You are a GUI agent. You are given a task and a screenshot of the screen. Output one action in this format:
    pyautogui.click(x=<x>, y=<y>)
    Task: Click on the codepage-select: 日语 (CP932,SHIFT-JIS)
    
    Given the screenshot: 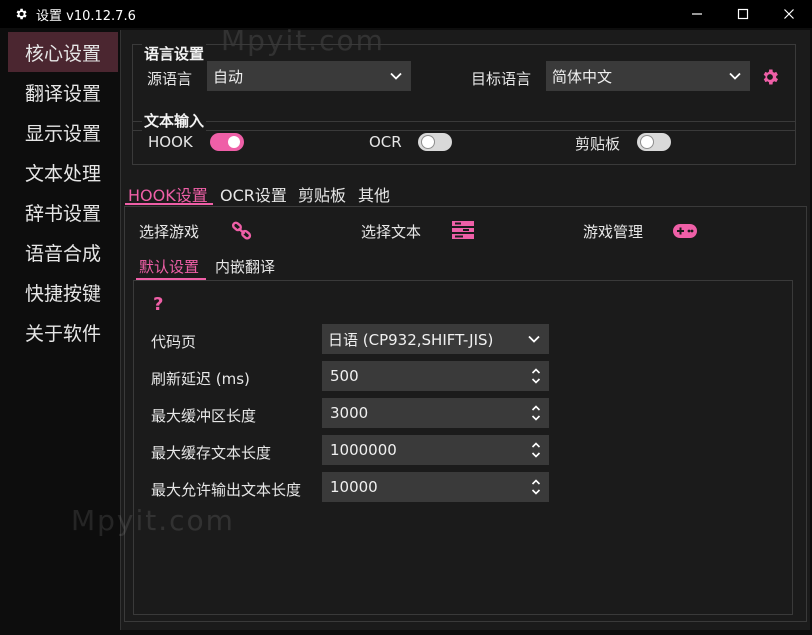 What is the action you would take?
    pyautogui.click(x=435, y=339)
    